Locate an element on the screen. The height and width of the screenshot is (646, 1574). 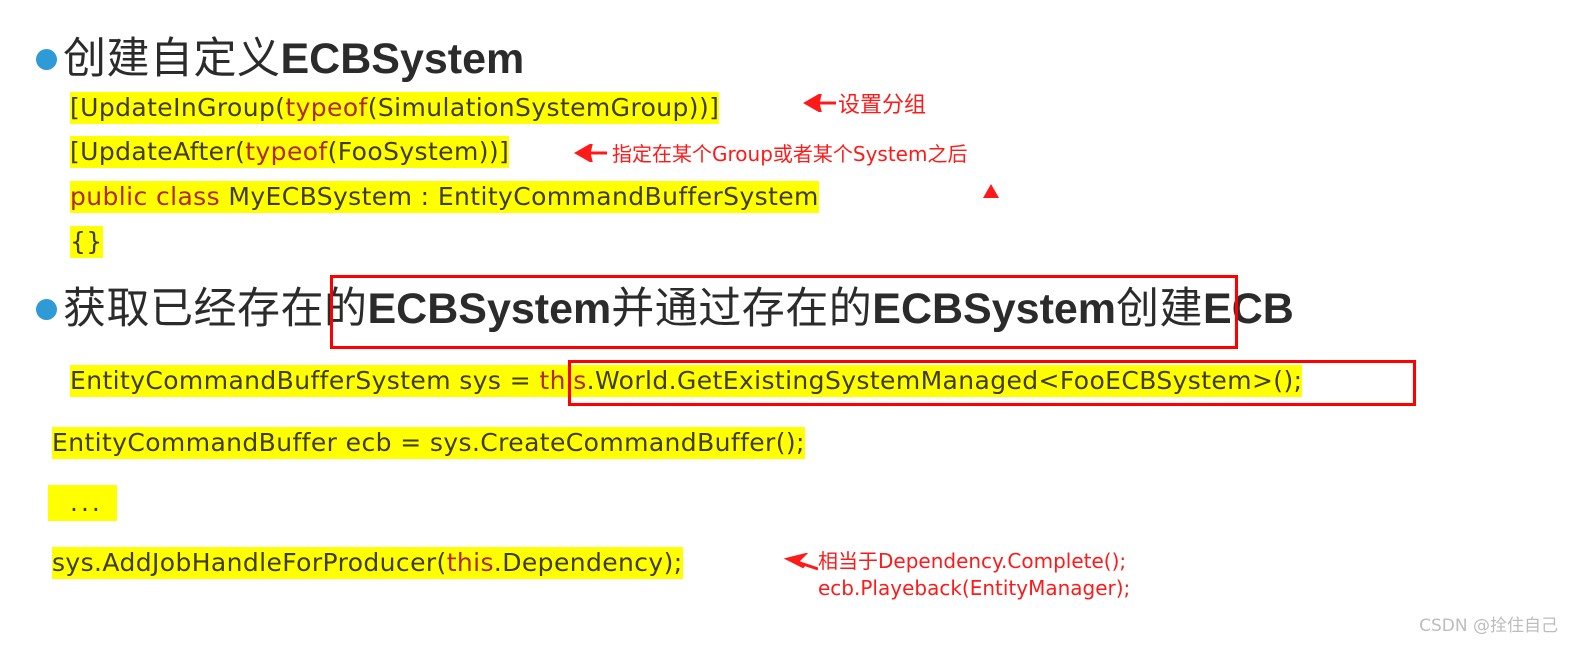
annotation-set-group: 设置分组 is located at coordinates (882, 105).